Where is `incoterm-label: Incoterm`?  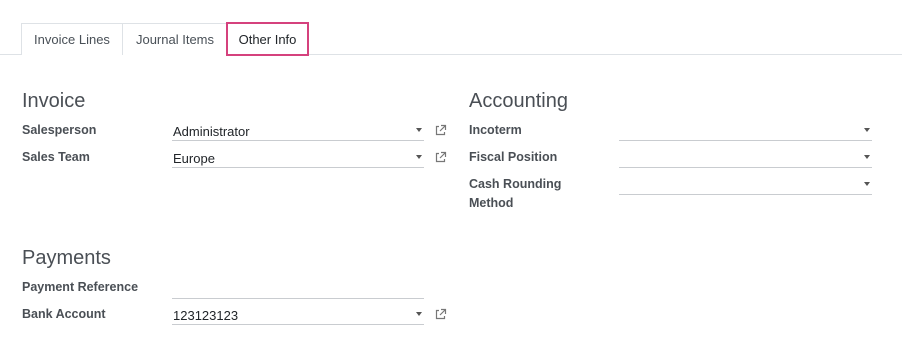 incoterm-label: Incoterm is located at coordinates (495, 130).